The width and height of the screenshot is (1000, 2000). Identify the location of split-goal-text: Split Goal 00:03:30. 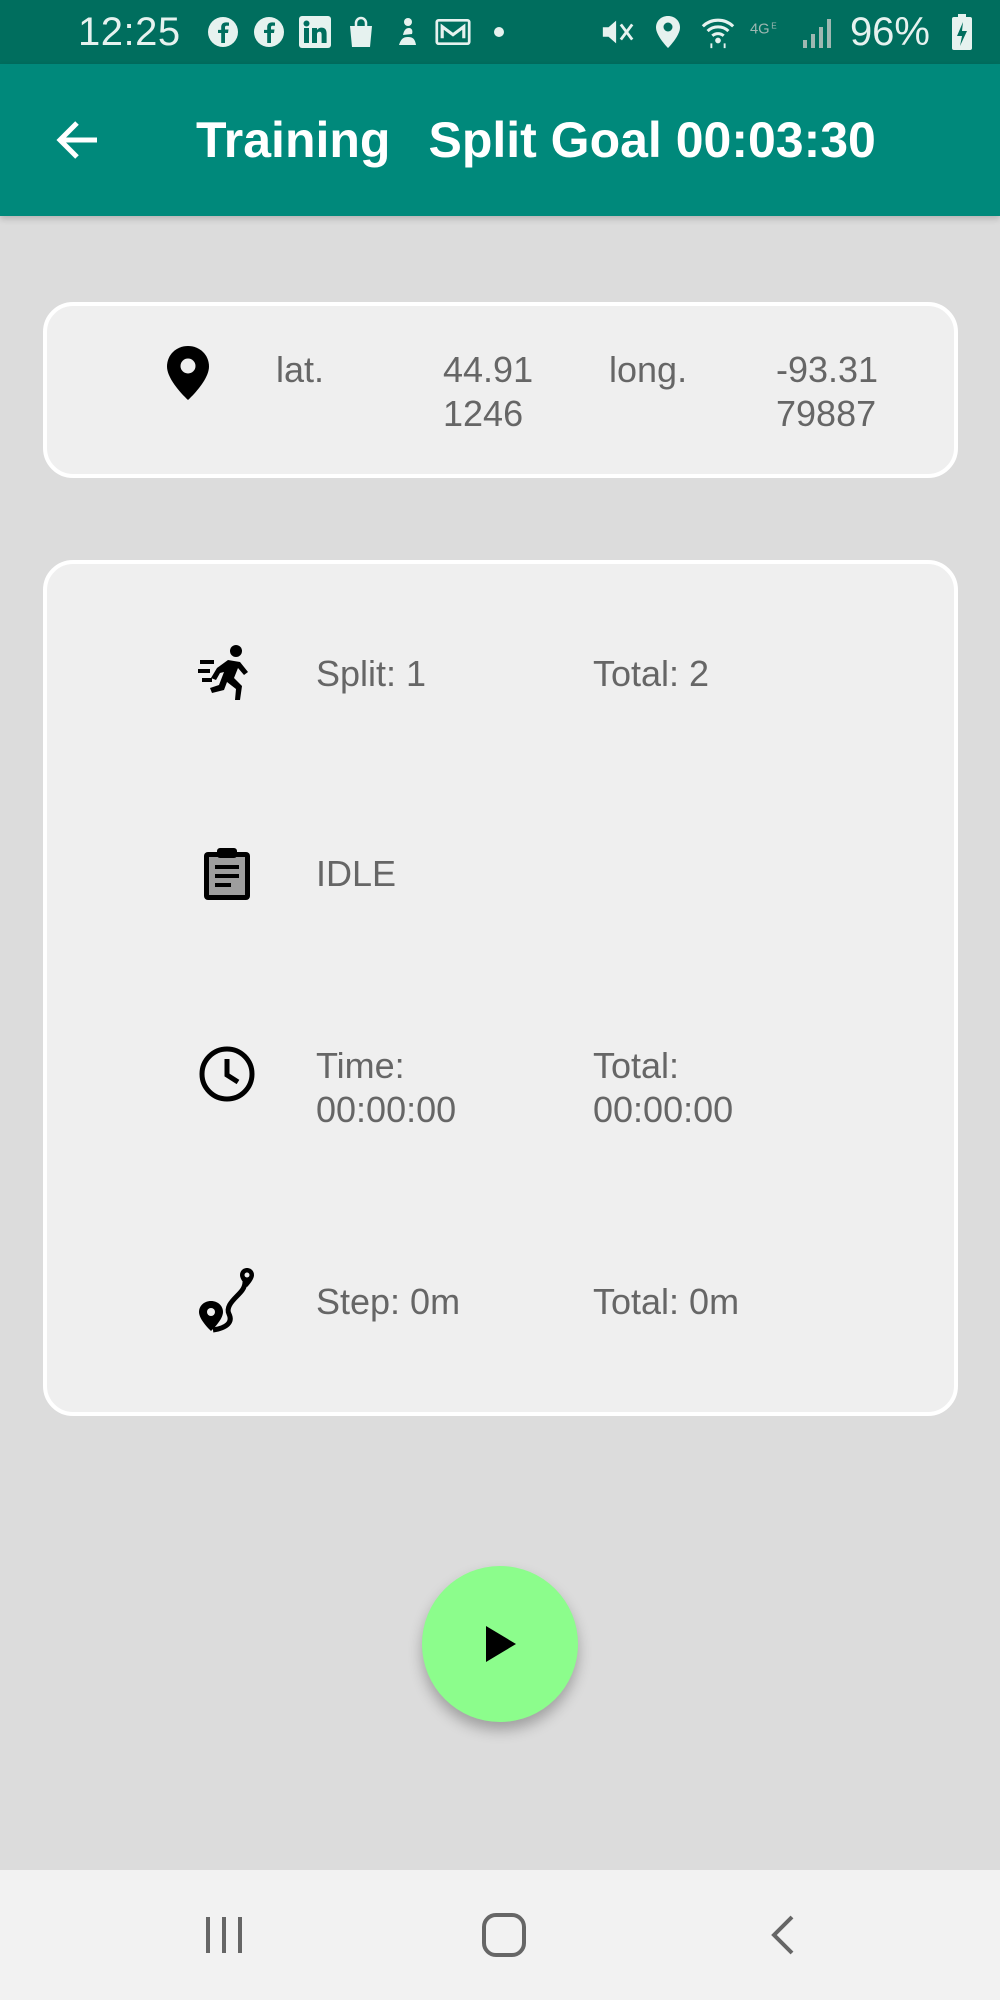
(652, 140).